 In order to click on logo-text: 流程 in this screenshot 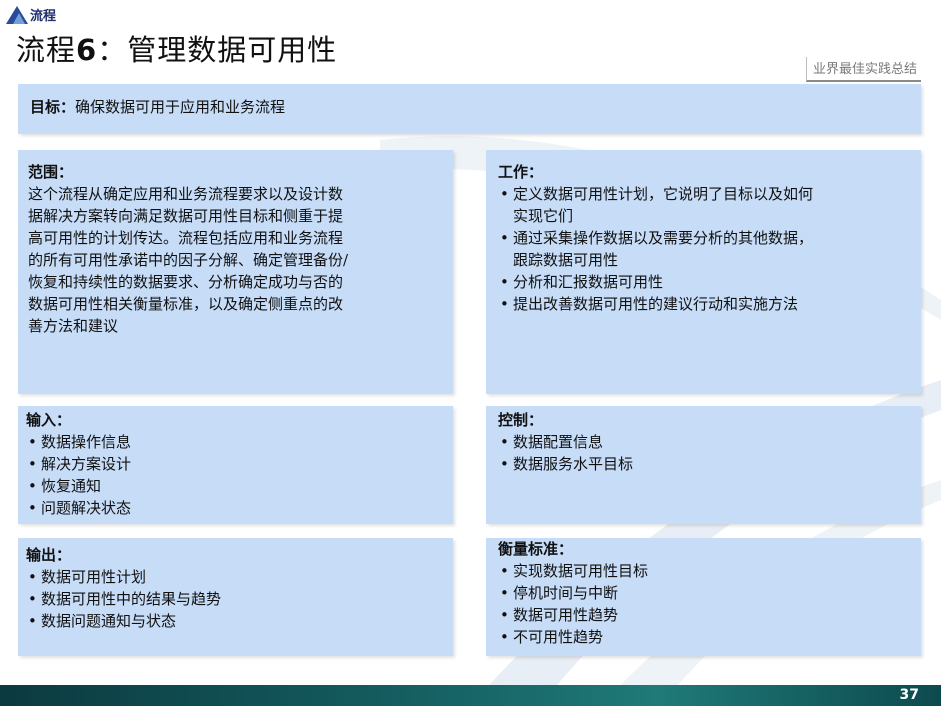, I will do `click(43, 16)`.